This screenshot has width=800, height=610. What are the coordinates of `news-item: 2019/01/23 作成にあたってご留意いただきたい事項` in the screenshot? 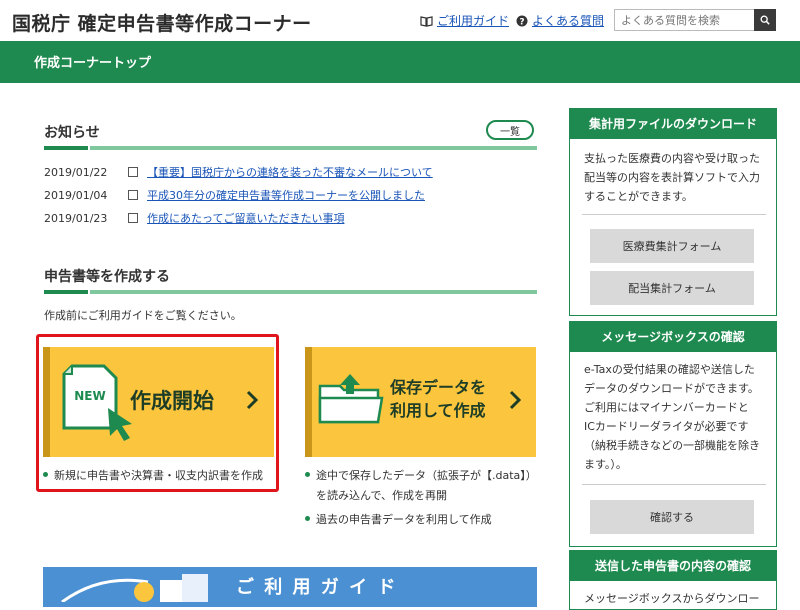 It's located at (194, 218).